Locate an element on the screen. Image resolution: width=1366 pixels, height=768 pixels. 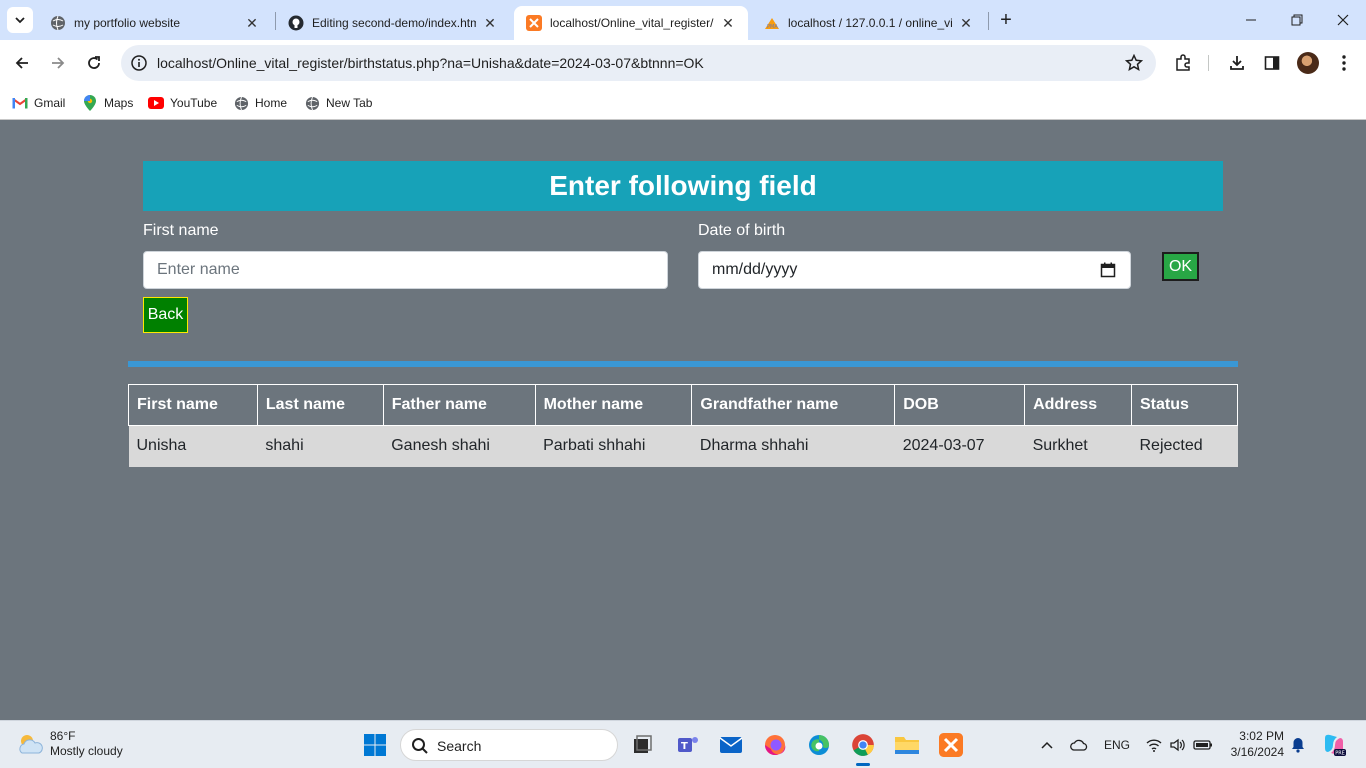
table-cell: shahi is located at coordinates (320, 446).